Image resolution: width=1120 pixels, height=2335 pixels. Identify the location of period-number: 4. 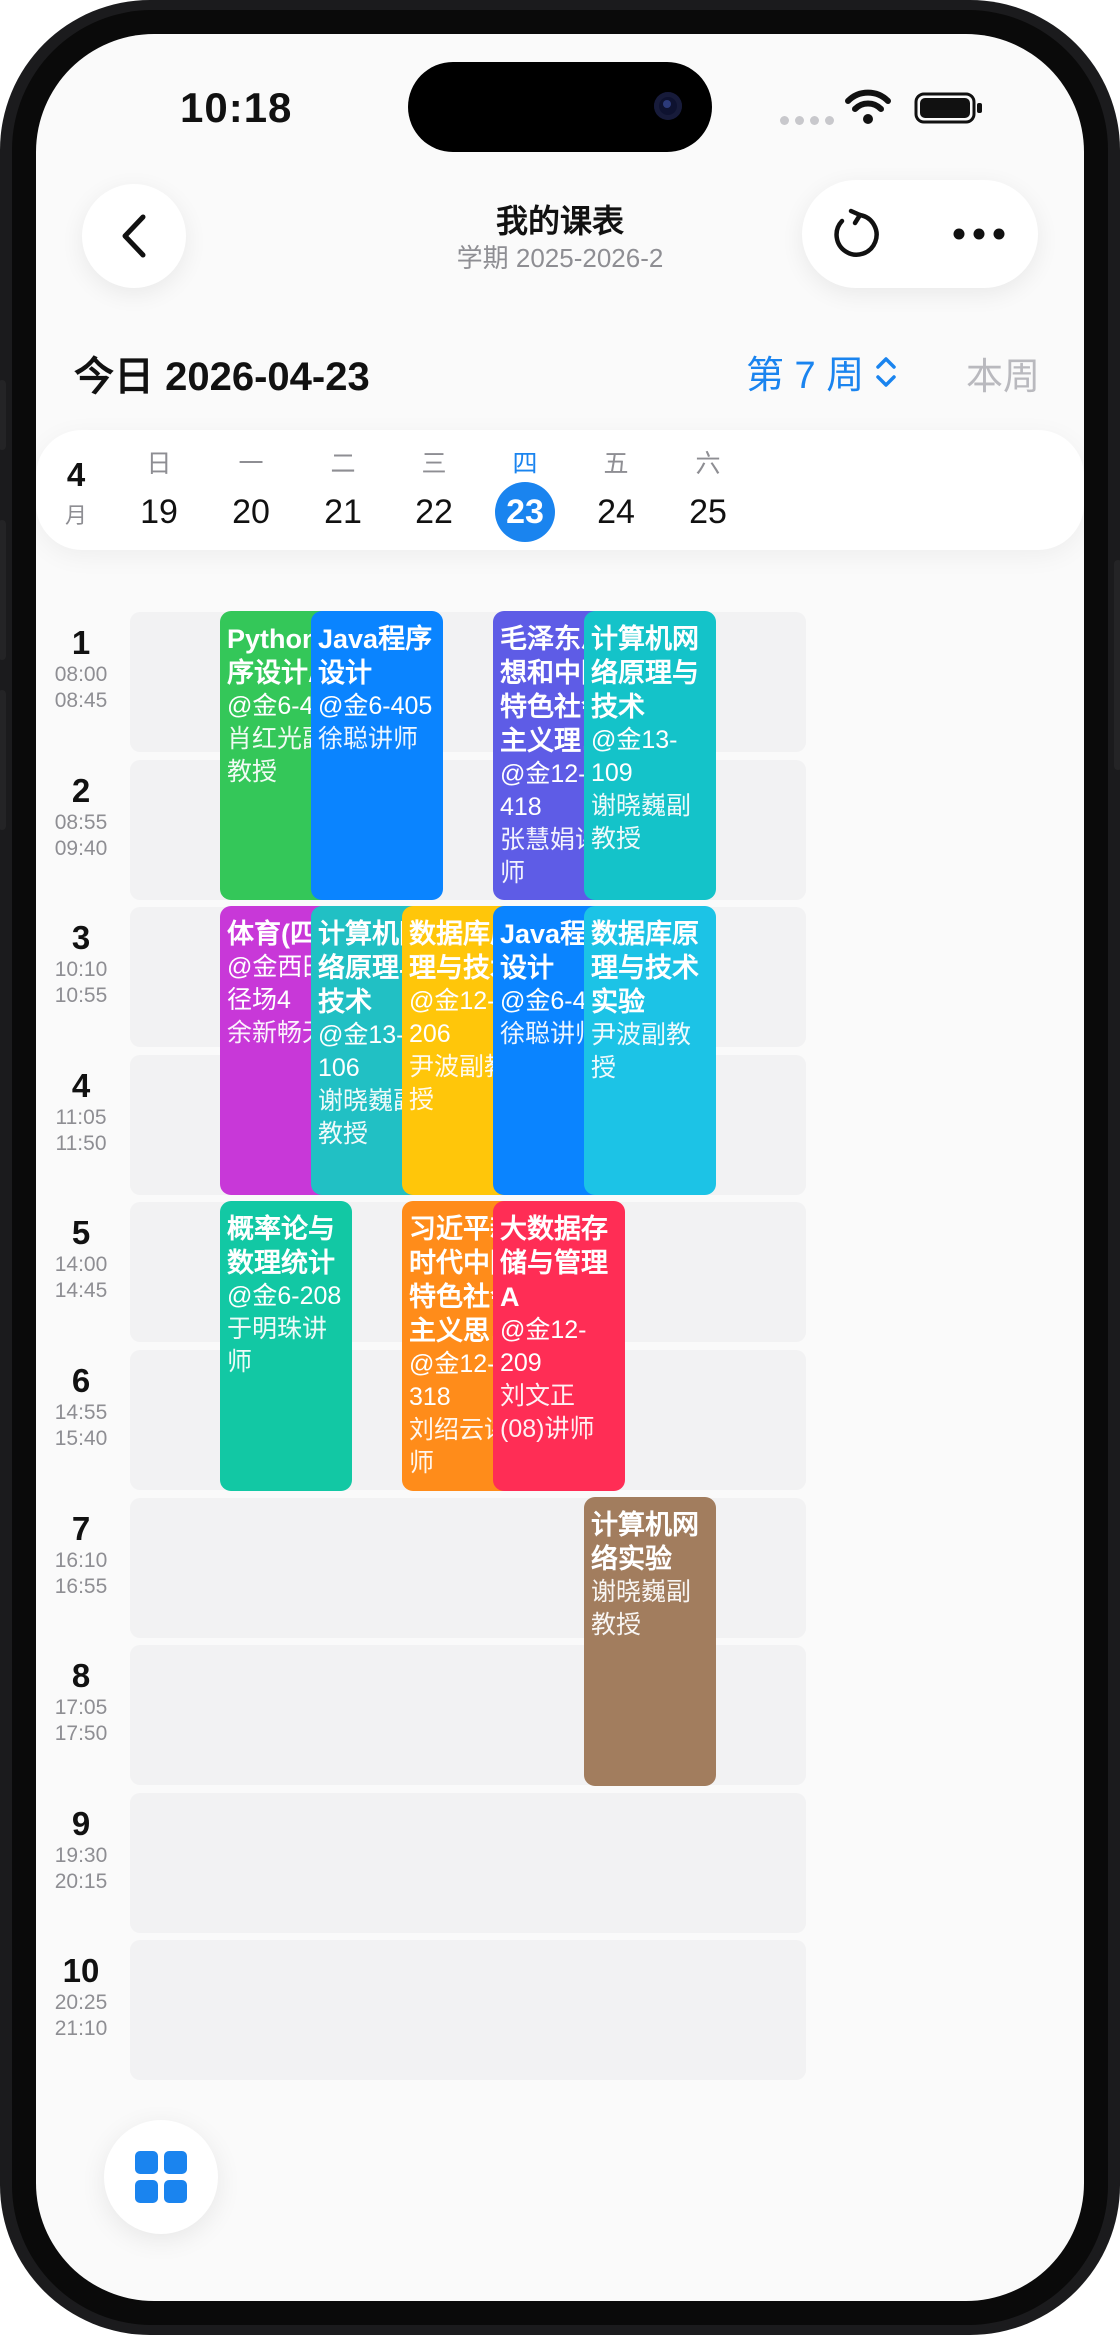
(81, 1085).